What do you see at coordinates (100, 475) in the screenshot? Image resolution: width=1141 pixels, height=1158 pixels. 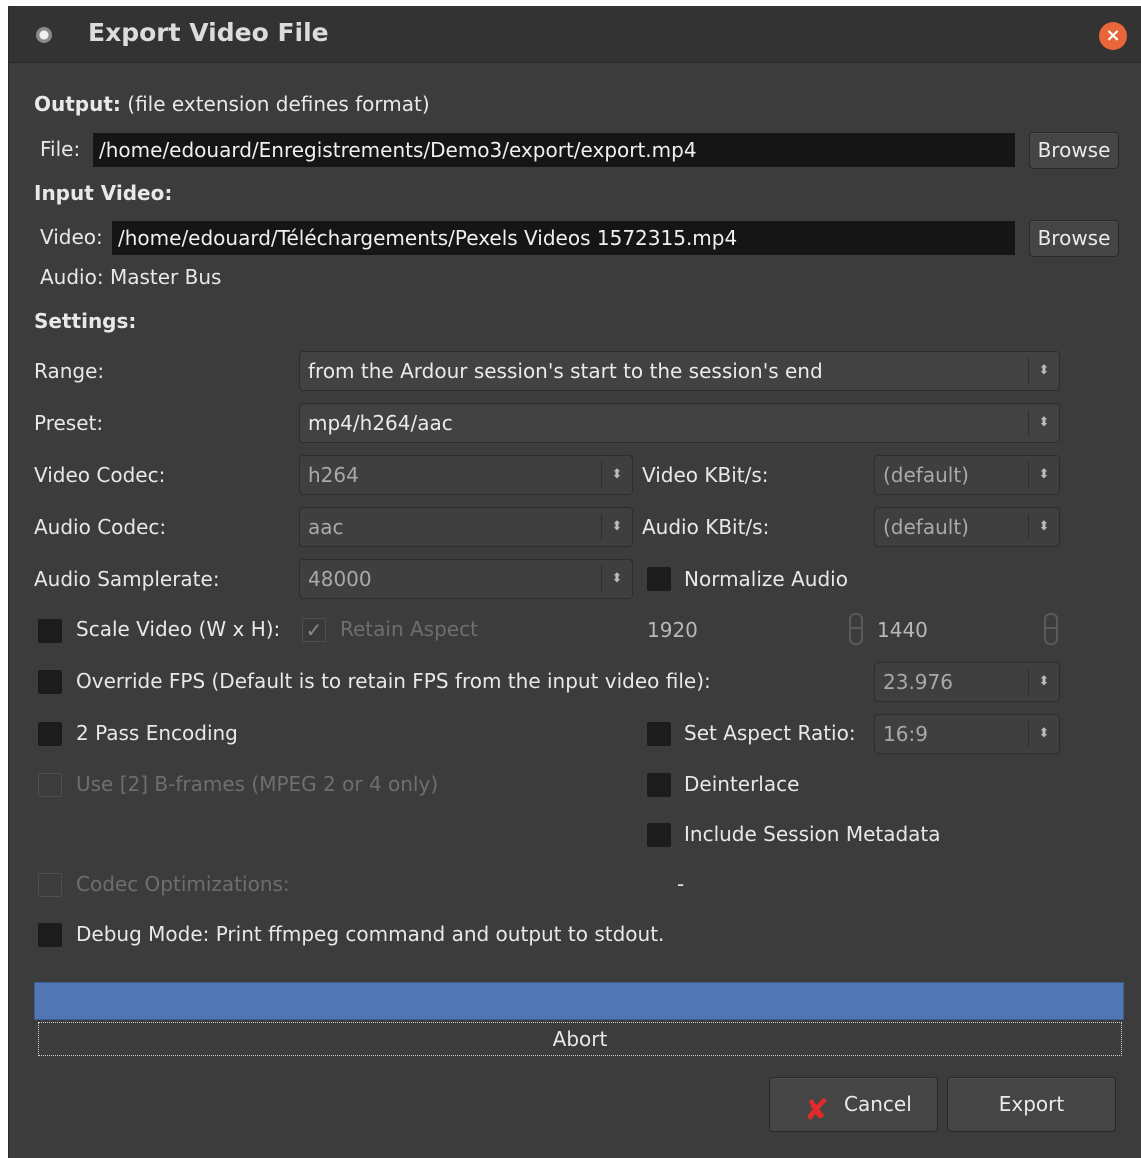 I see `video-codec-label: Video Codec:` at bounding box center [100, 475].